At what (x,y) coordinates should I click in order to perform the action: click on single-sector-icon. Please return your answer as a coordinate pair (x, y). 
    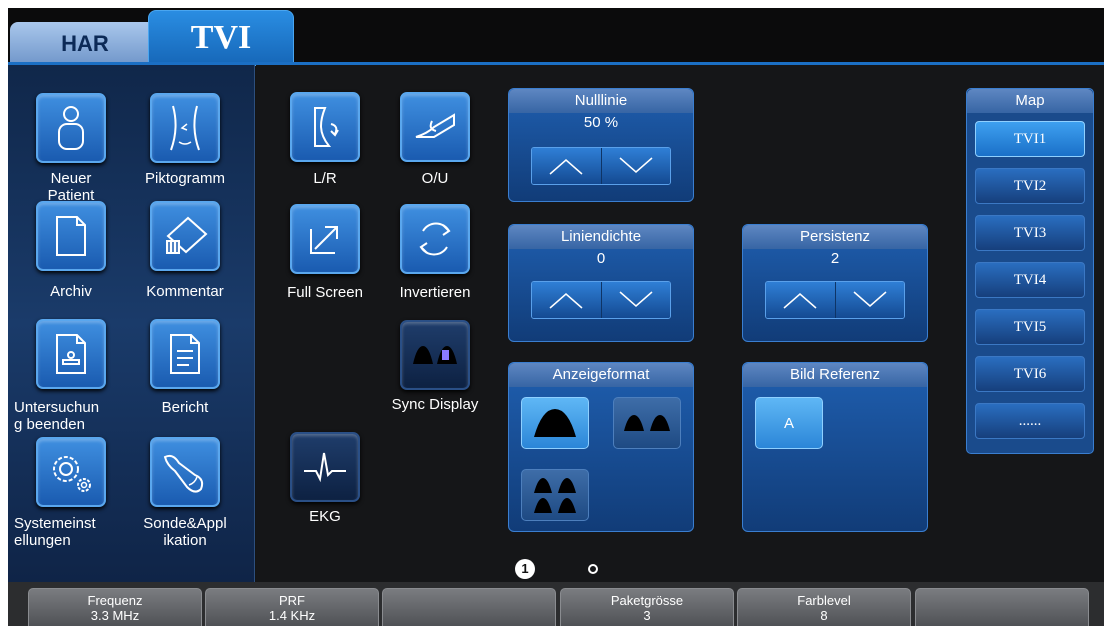
    Looking at the image, I should click on (555, 423).